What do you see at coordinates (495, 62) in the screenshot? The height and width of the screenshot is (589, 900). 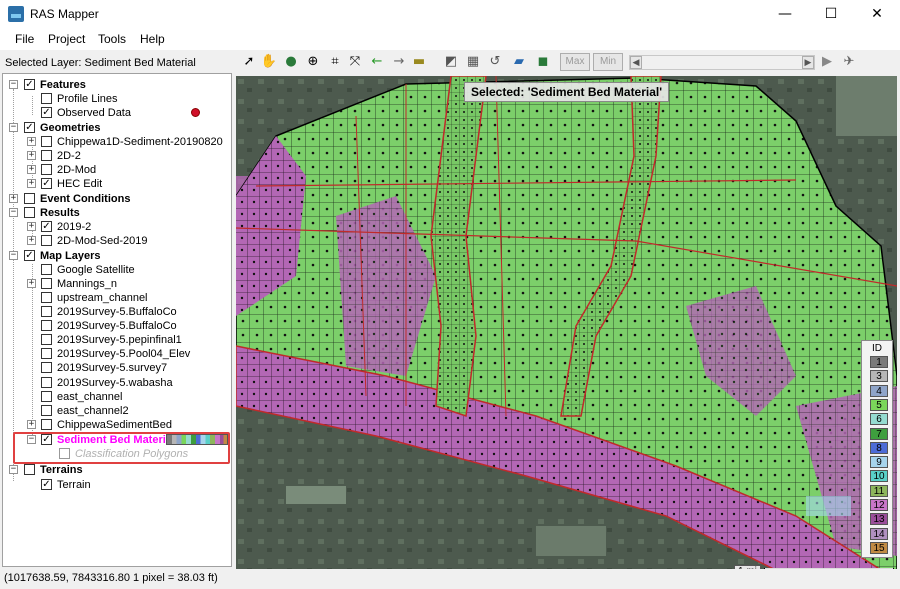 I see `identify-tool-icon: ↺` at bounding box center [495, 62].